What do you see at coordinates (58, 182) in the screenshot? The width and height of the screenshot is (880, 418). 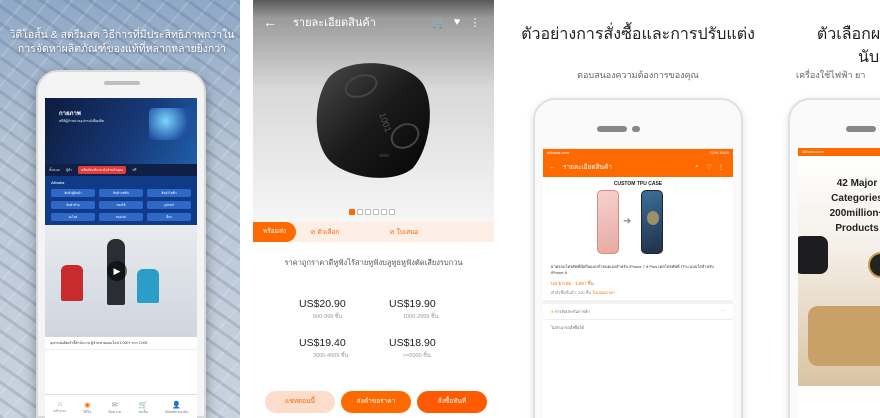 I see `category-header: Alibaba` at bounding box center [58, 182].